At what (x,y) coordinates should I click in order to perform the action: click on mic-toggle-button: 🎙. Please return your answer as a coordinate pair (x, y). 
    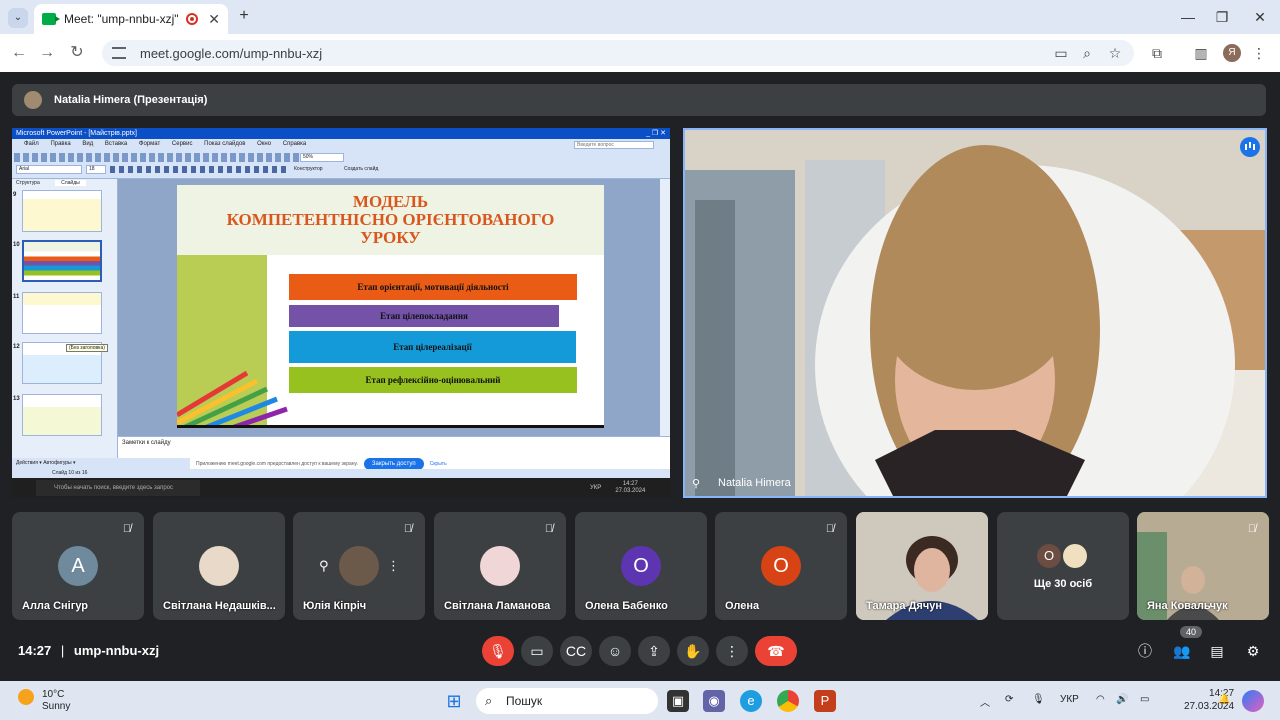
    Looking at the image, I should click on (498, 651).